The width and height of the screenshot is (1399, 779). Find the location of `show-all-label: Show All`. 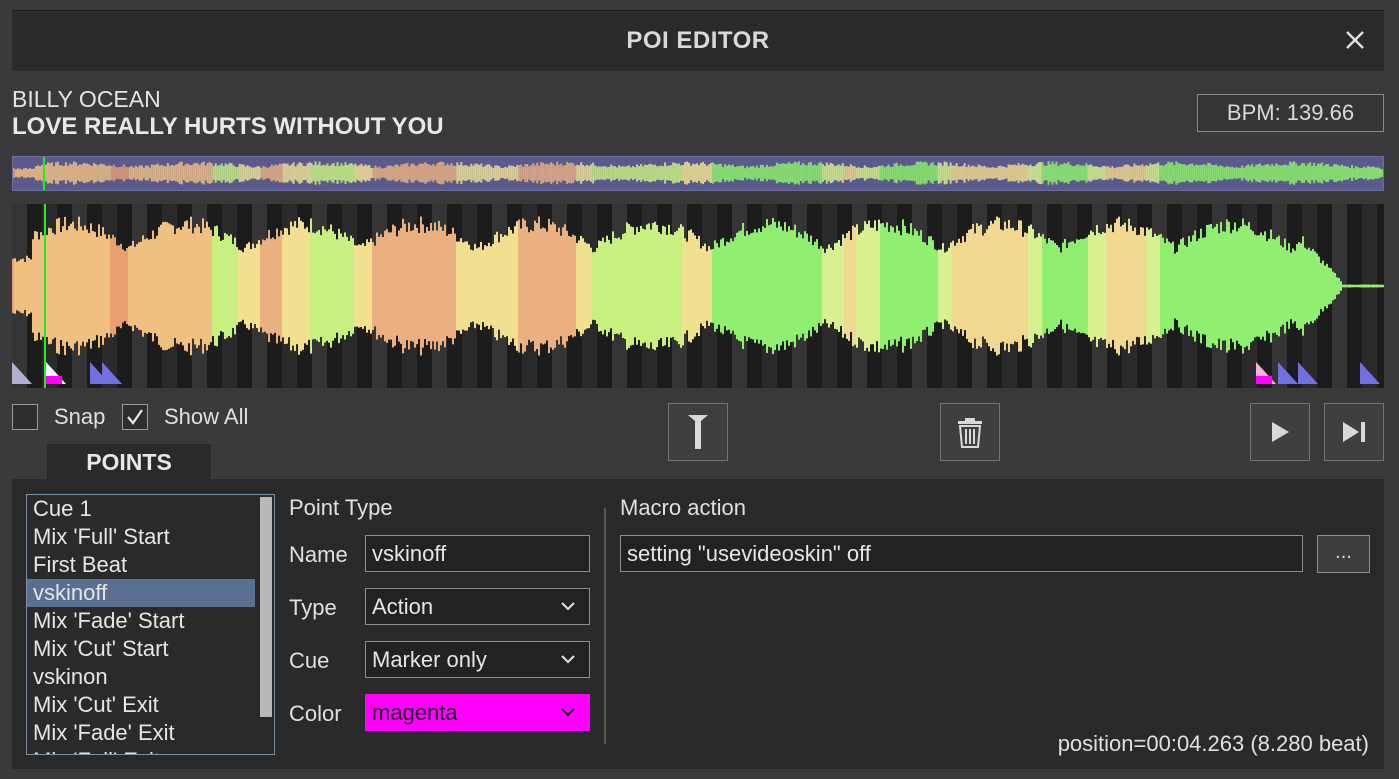

show-all-label: Show All is located at coordinates (206, 416).